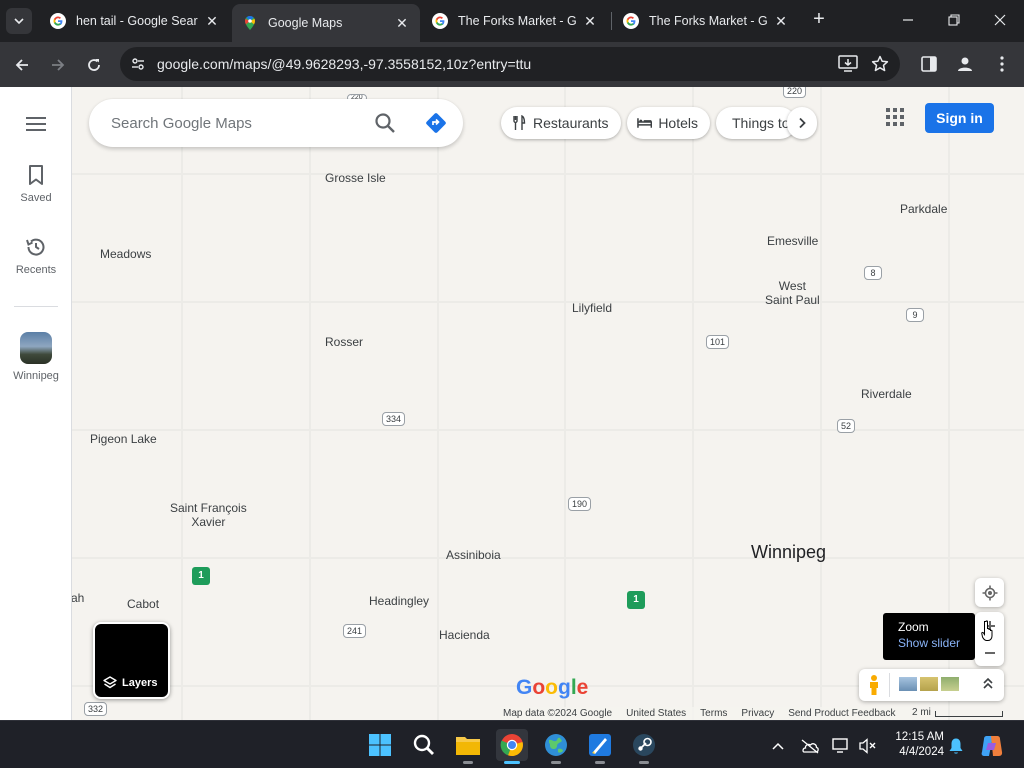 This screenshot has width=1024, height=768. What do you see at coordinates (886, 394) in the screenshot?
I see `place-label: Riverdale` at bounding box center [886, 394].